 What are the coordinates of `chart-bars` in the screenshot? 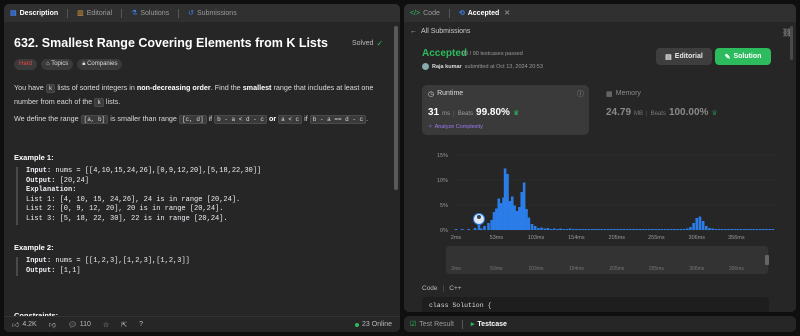 It's located at (614, 199).